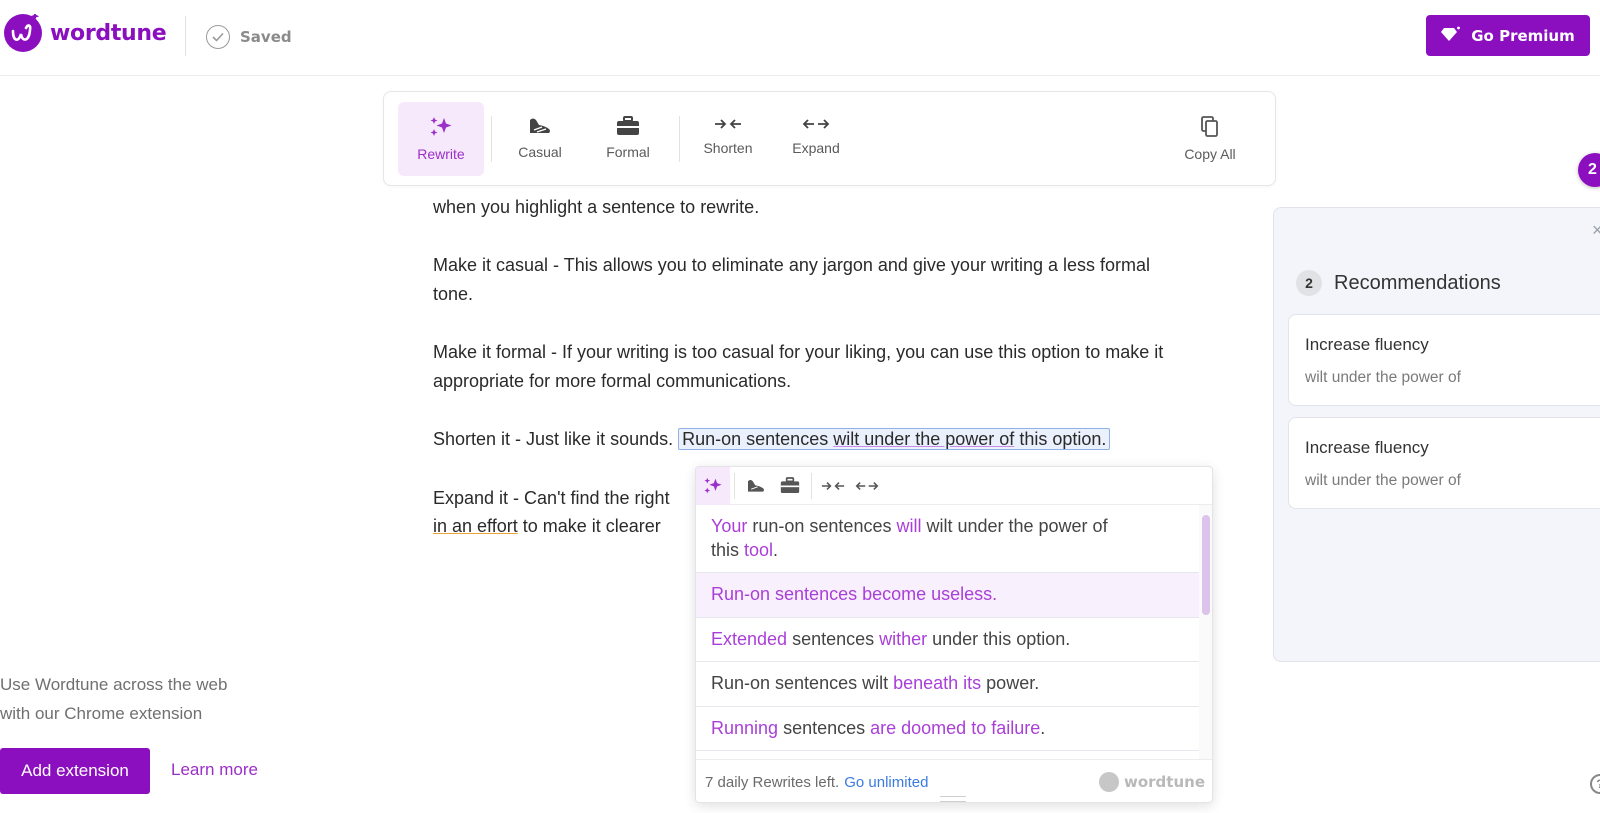  Describe the element at coordinates (854, 594) in the screenshot. I see `changed-text: Run-on sentences become useless.` at that location.